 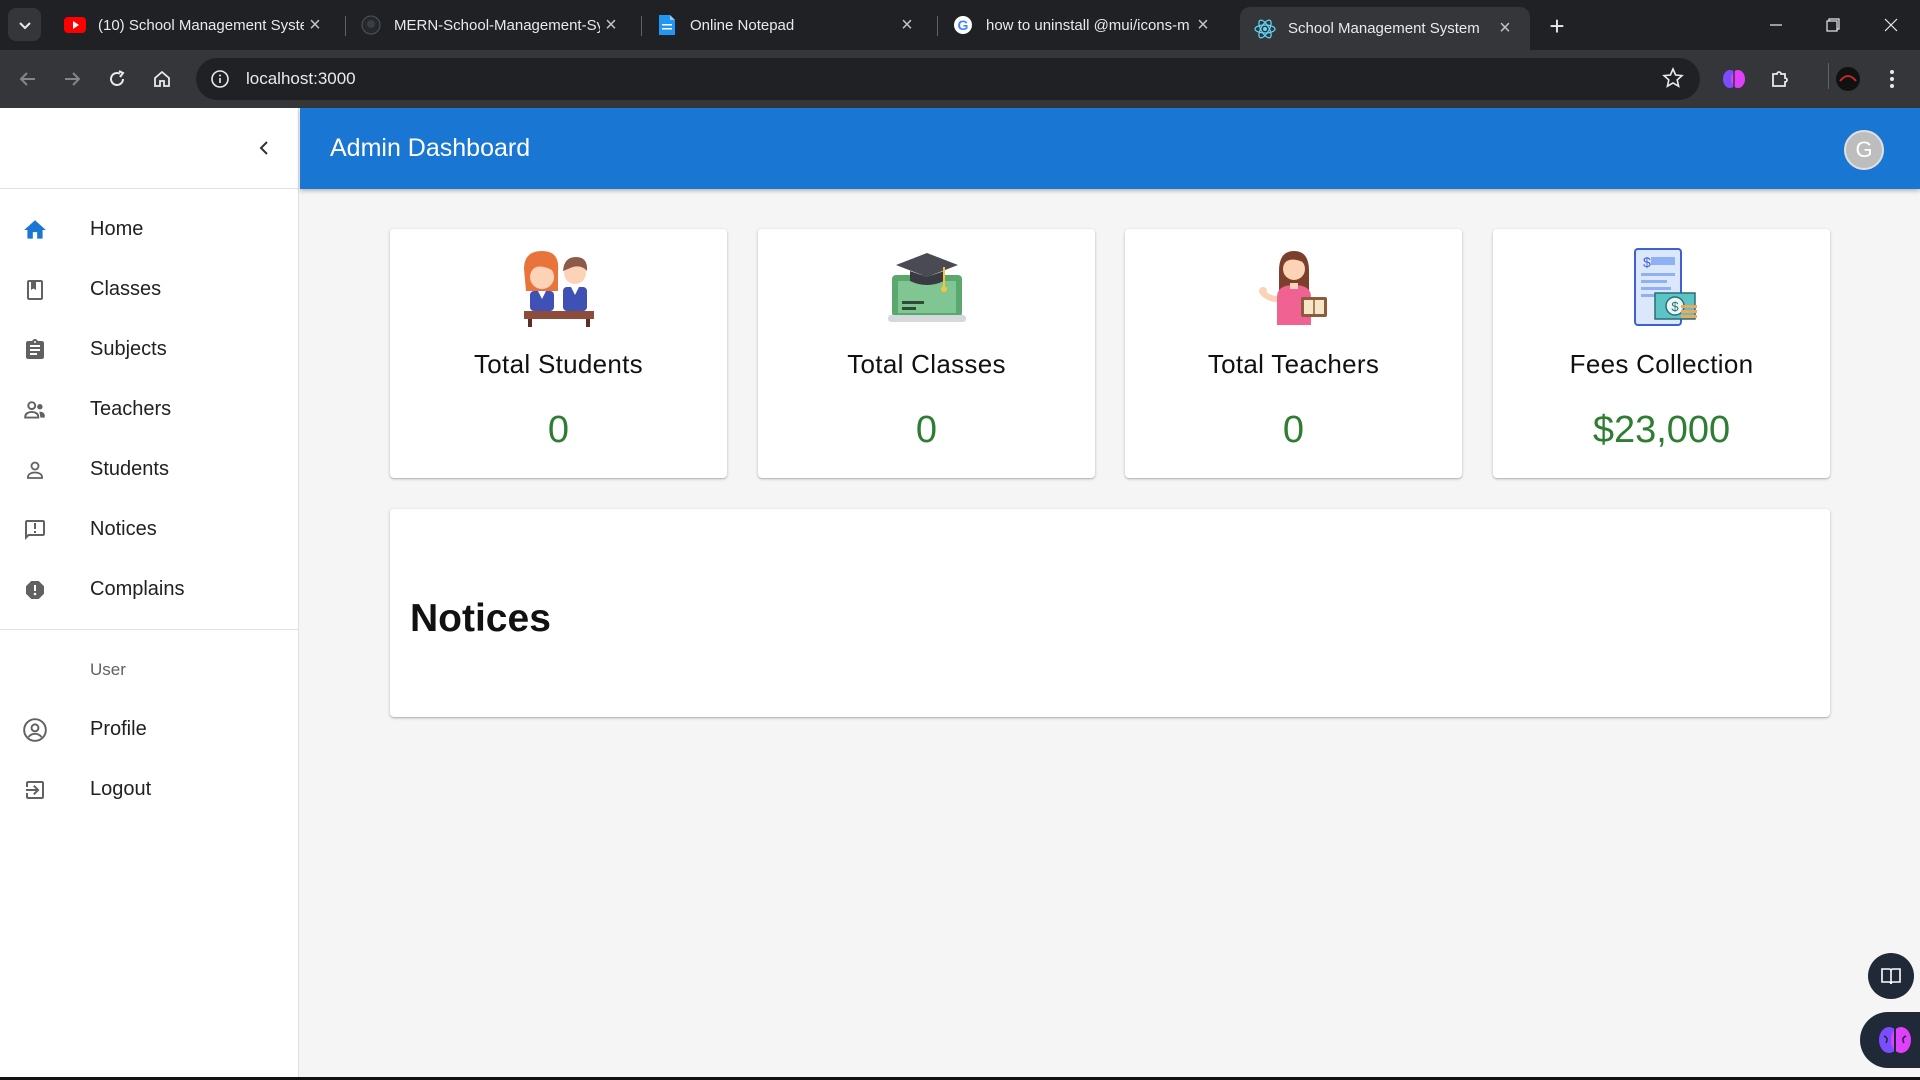 I want to click on students-illustration-icon, so click(x=559, y=289).